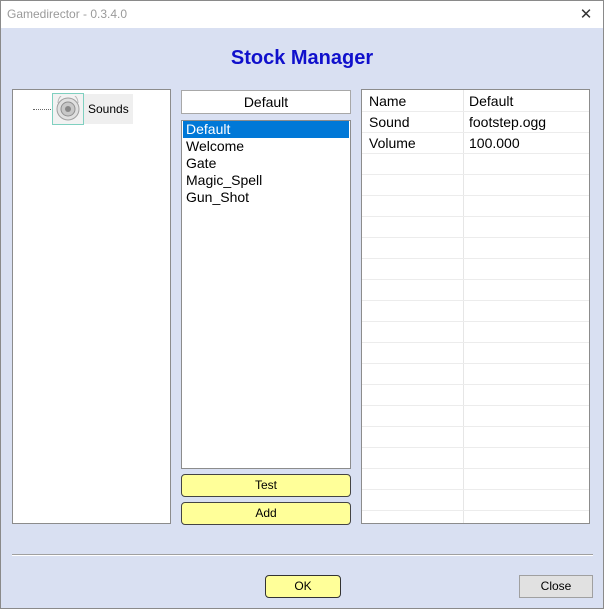 The width and height of the screenshot is (604, 609). I want to click on property-name: Volume, so click(392, 143).